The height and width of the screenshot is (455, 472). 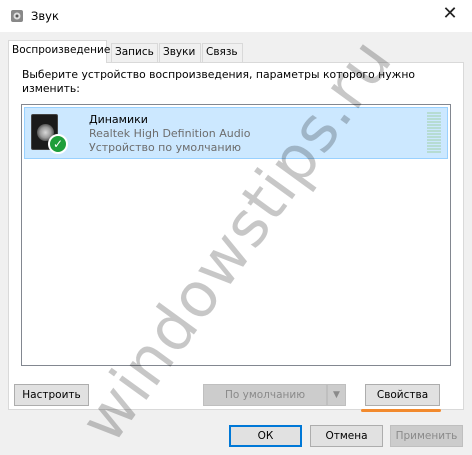 What do you see at coordinates (134, 52) in the screenshot?
I see `tab-recording: Запись` at bounding box center [134, 52].